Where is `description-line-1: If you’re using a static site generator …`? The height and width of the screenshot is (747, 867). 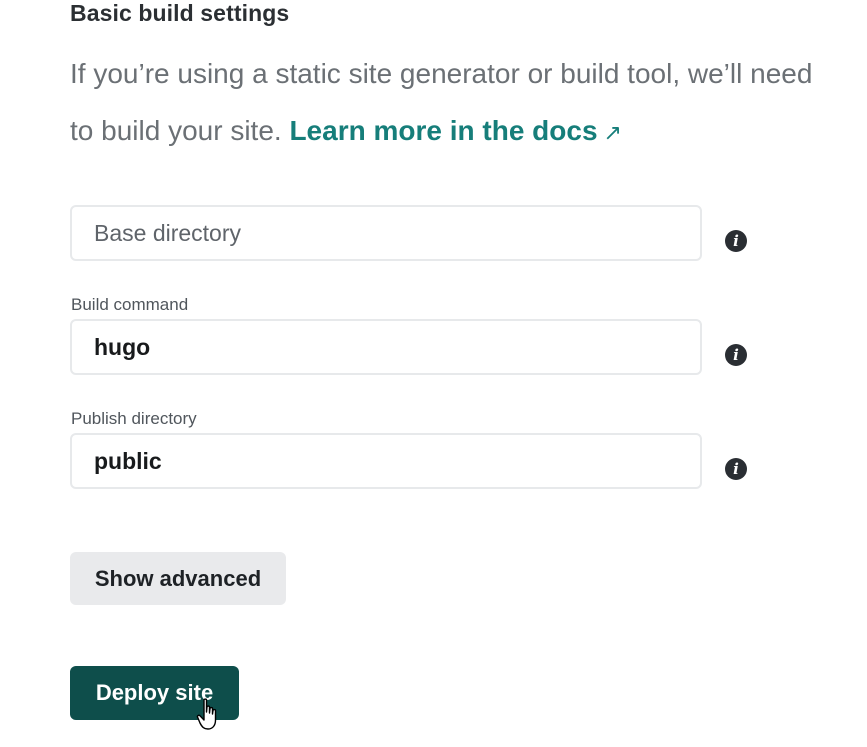 description-line-1: If you’re using a static site generator … is located at coordinates (441, 73).